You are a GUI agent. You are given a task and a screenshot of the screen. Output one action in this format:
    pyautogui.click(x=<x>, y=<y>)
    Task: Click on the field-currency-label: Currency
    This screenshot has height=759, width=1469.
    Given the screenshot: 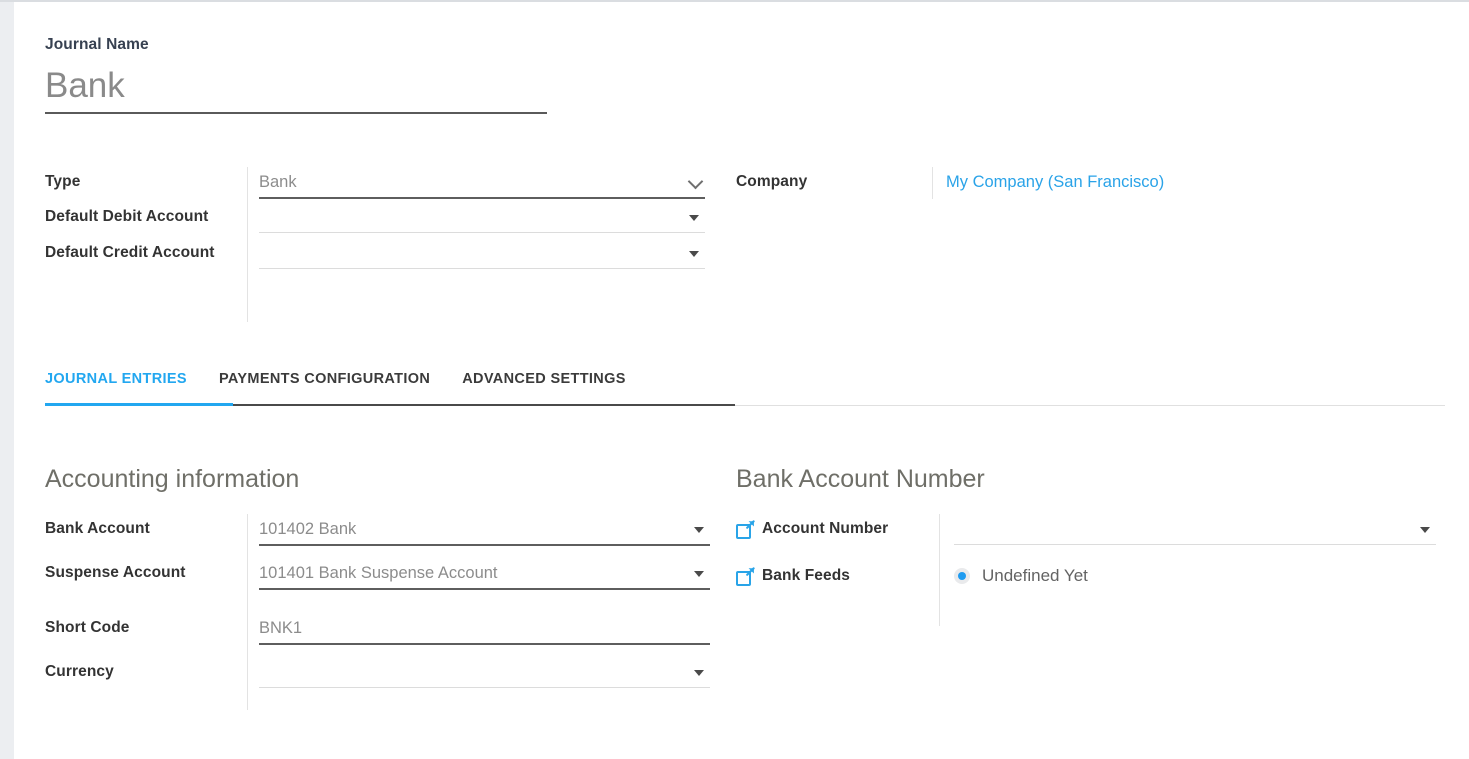 What is the action you would take?
    pyautogui.click(x=79, y=671)
    